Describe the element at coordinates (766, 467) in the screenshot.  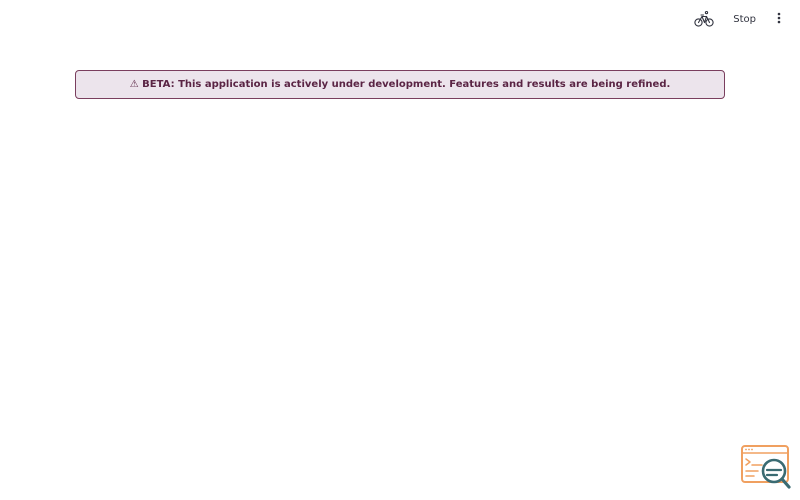
I see `console-search-badge` at that location.